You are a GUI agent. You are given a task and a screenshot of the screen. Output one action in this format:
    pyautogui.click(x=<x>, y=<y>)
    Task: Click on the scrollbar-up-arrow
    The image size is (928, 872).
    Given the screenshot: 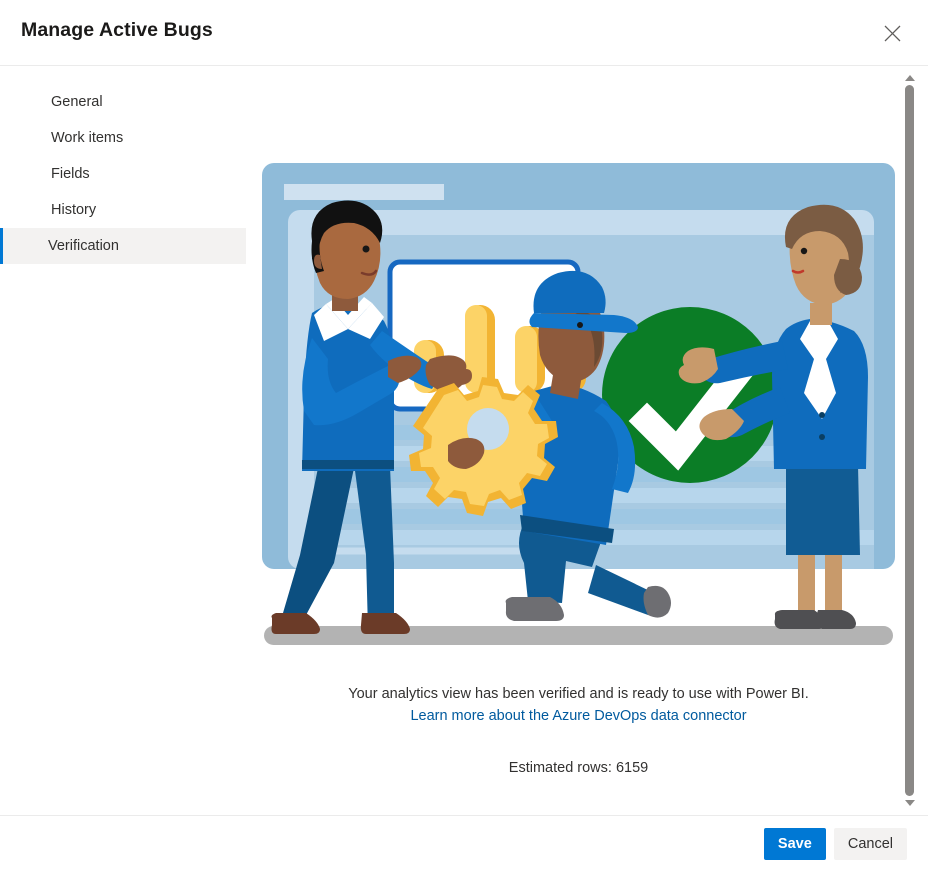 What is the action you would take?
    pyautogui.click(x=909, y=78)
    